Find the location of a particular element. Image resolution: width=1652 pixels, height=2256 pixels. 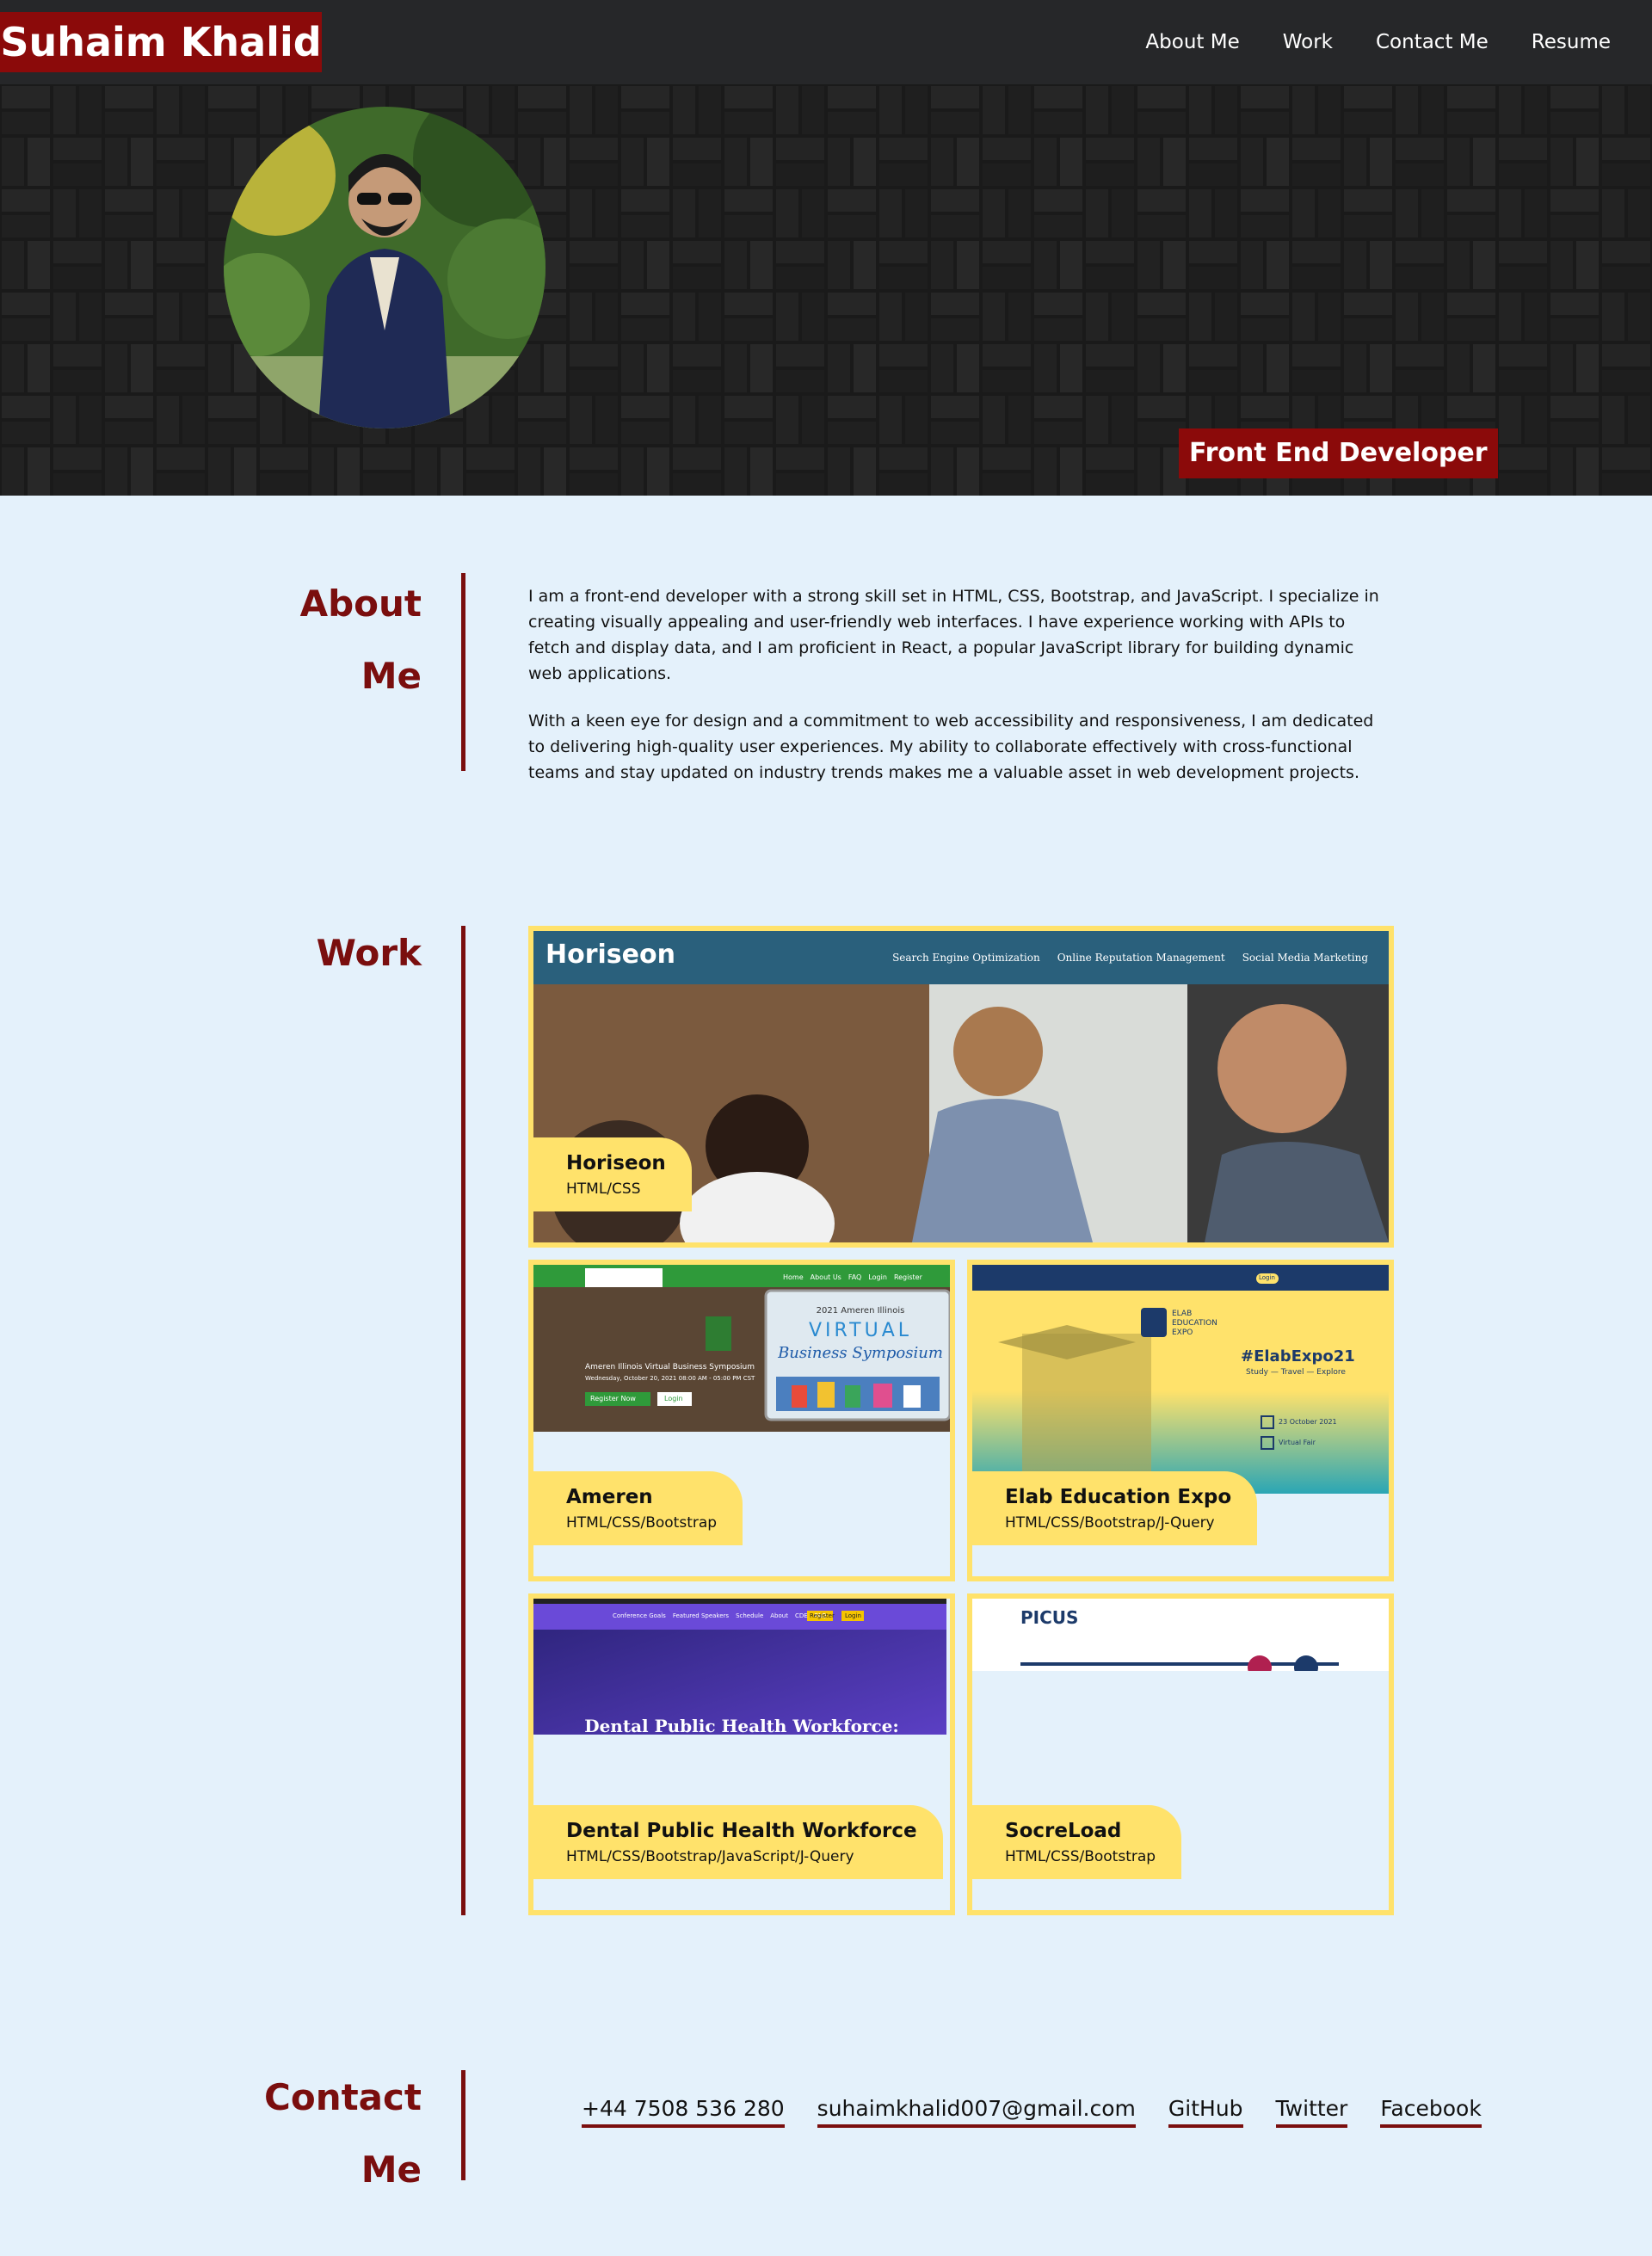

shot-link: About Us is located at coordinates (825, 1277).